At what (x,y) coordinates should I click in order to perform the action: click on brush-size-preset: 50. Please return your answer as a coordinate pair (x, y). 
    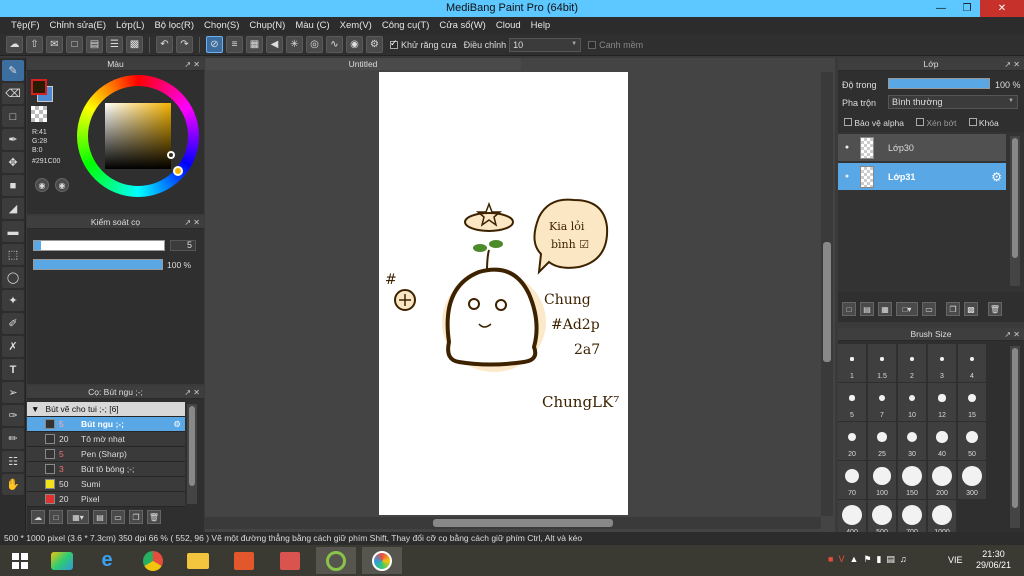
    Looking at the image, I should click on (972, 441).